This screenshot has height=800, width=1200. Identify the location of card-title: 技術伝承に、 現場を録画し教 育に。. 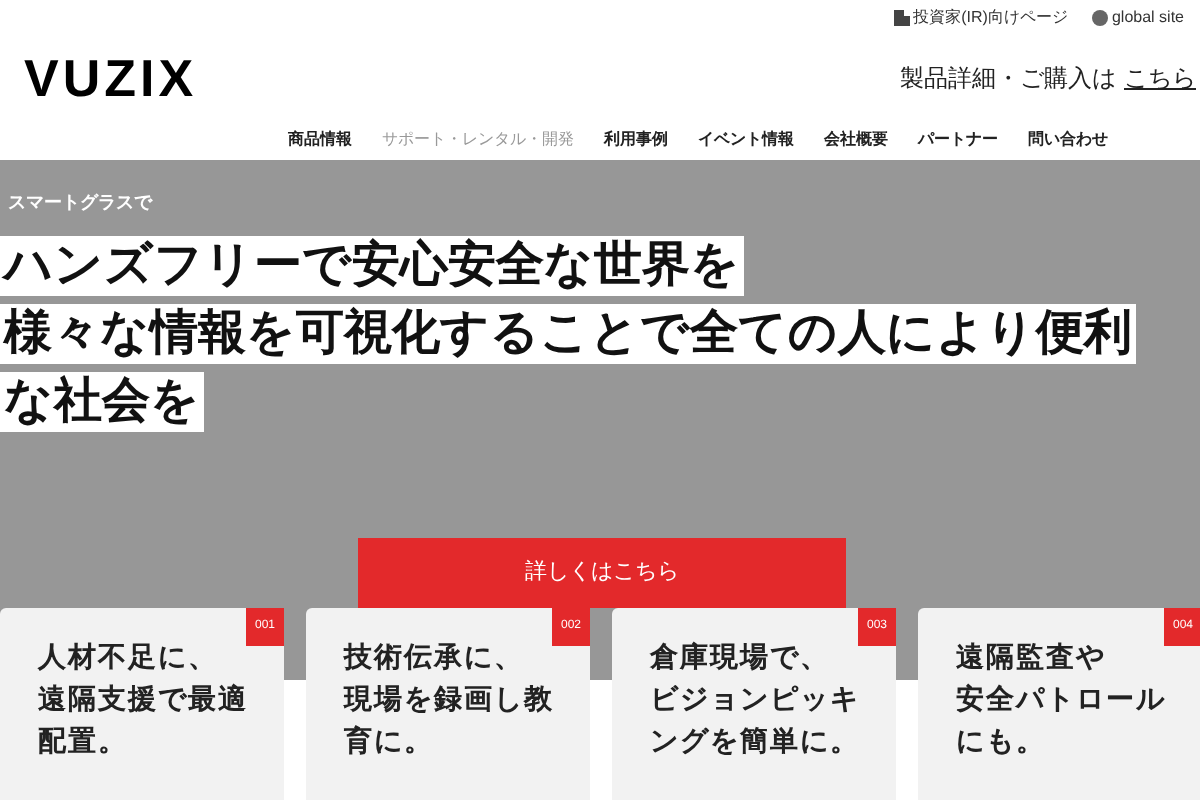
(449, 699).